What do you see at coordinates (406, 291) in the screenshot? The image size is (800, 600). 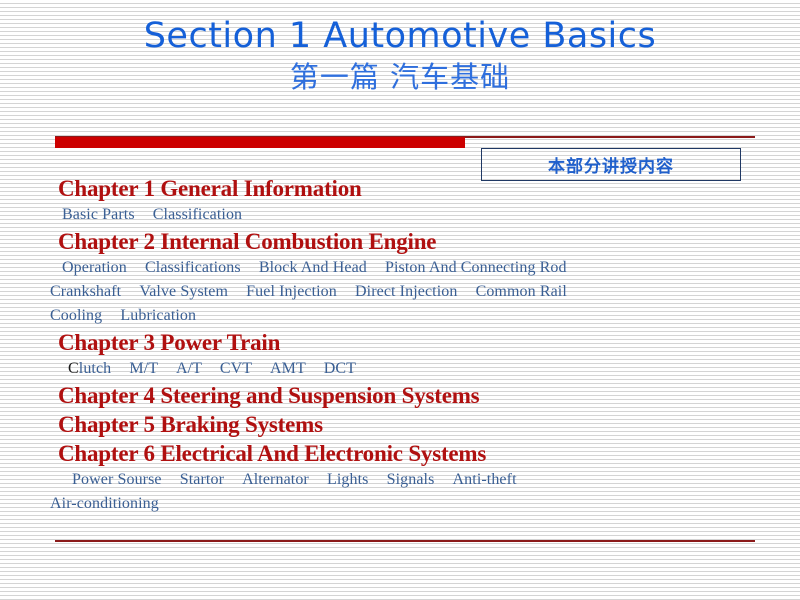 I see `sub-item: Direct Injection` at bounding box center [406, 291].